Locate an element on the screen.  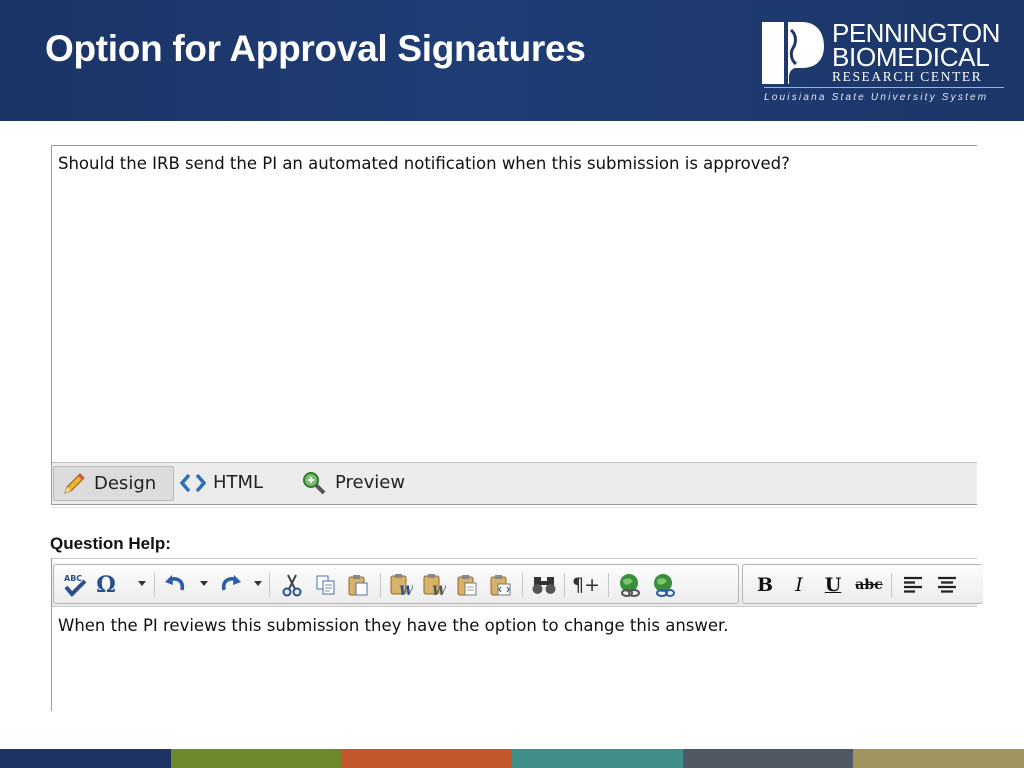
paste-plain-word-icon: W is located at coordinates (434, 585).